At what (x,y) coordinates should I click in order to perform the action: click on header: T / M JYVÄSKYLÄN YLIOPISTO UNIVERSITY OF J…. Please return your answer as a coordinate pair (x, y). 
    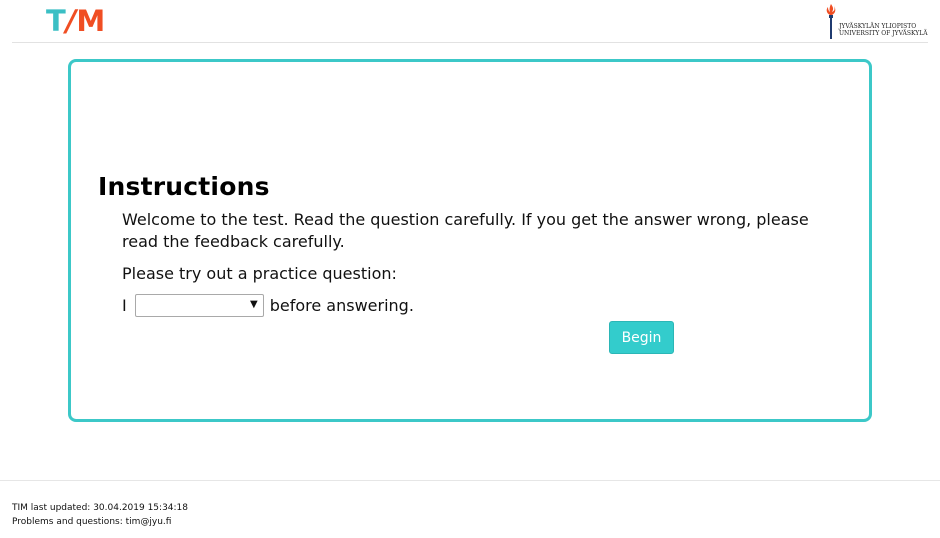
    Looking at the image, I should click on (470, 21).